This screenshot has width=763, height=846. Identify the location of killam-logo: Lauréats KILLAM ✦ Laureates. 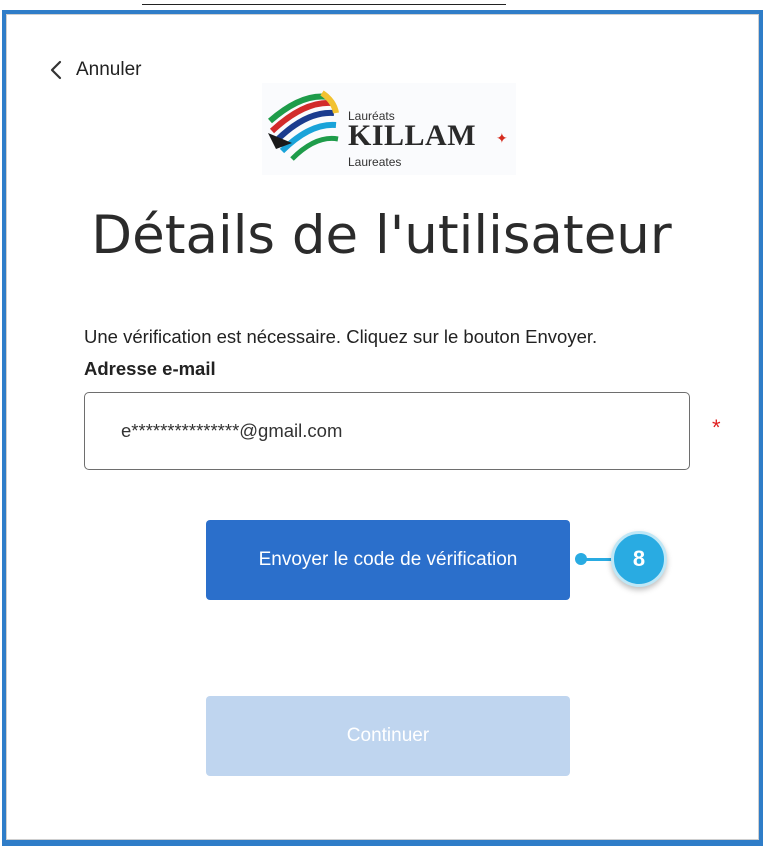
(389, 129).